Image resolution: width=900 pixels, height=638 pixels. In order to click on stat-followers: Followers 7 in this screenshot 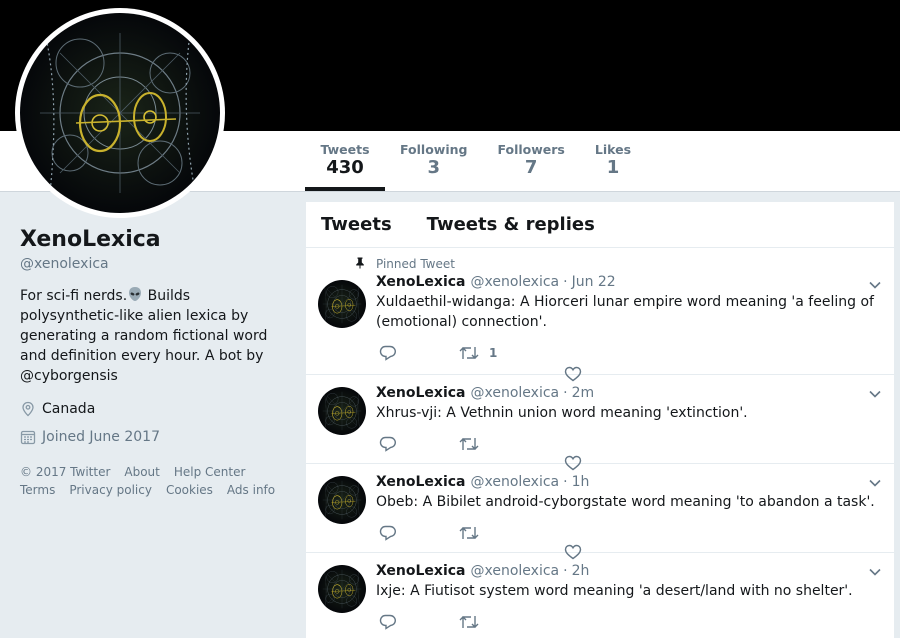, I will do `click(530, 161)`.